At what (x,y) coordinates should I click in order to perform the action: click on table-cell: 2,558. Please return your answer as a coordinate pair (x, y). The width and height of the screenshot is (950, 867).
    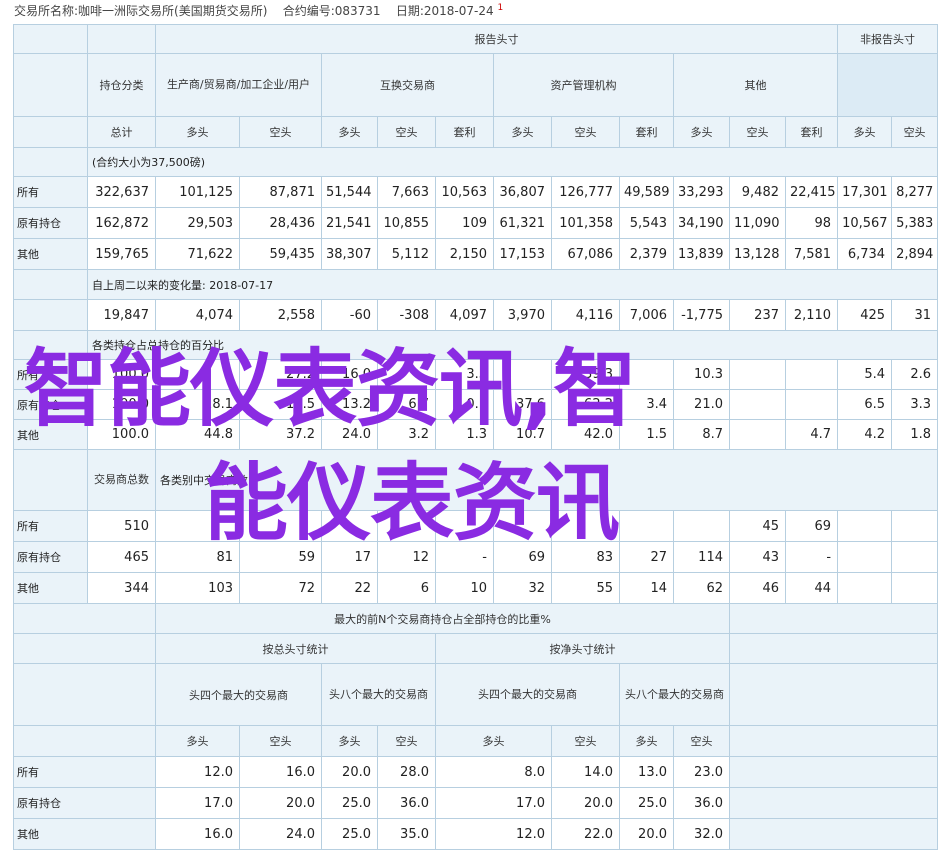
    Looking at the image, I should click on (280, 315).